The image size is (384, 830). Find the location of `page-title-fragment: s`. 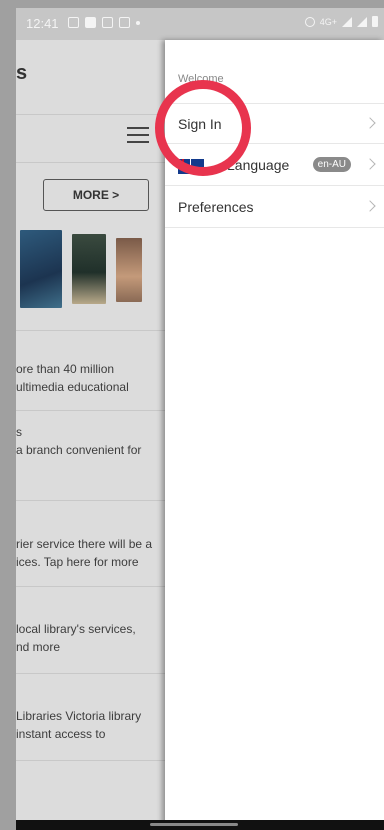

page-title-fragment: s is located at coordinates (22, 73).